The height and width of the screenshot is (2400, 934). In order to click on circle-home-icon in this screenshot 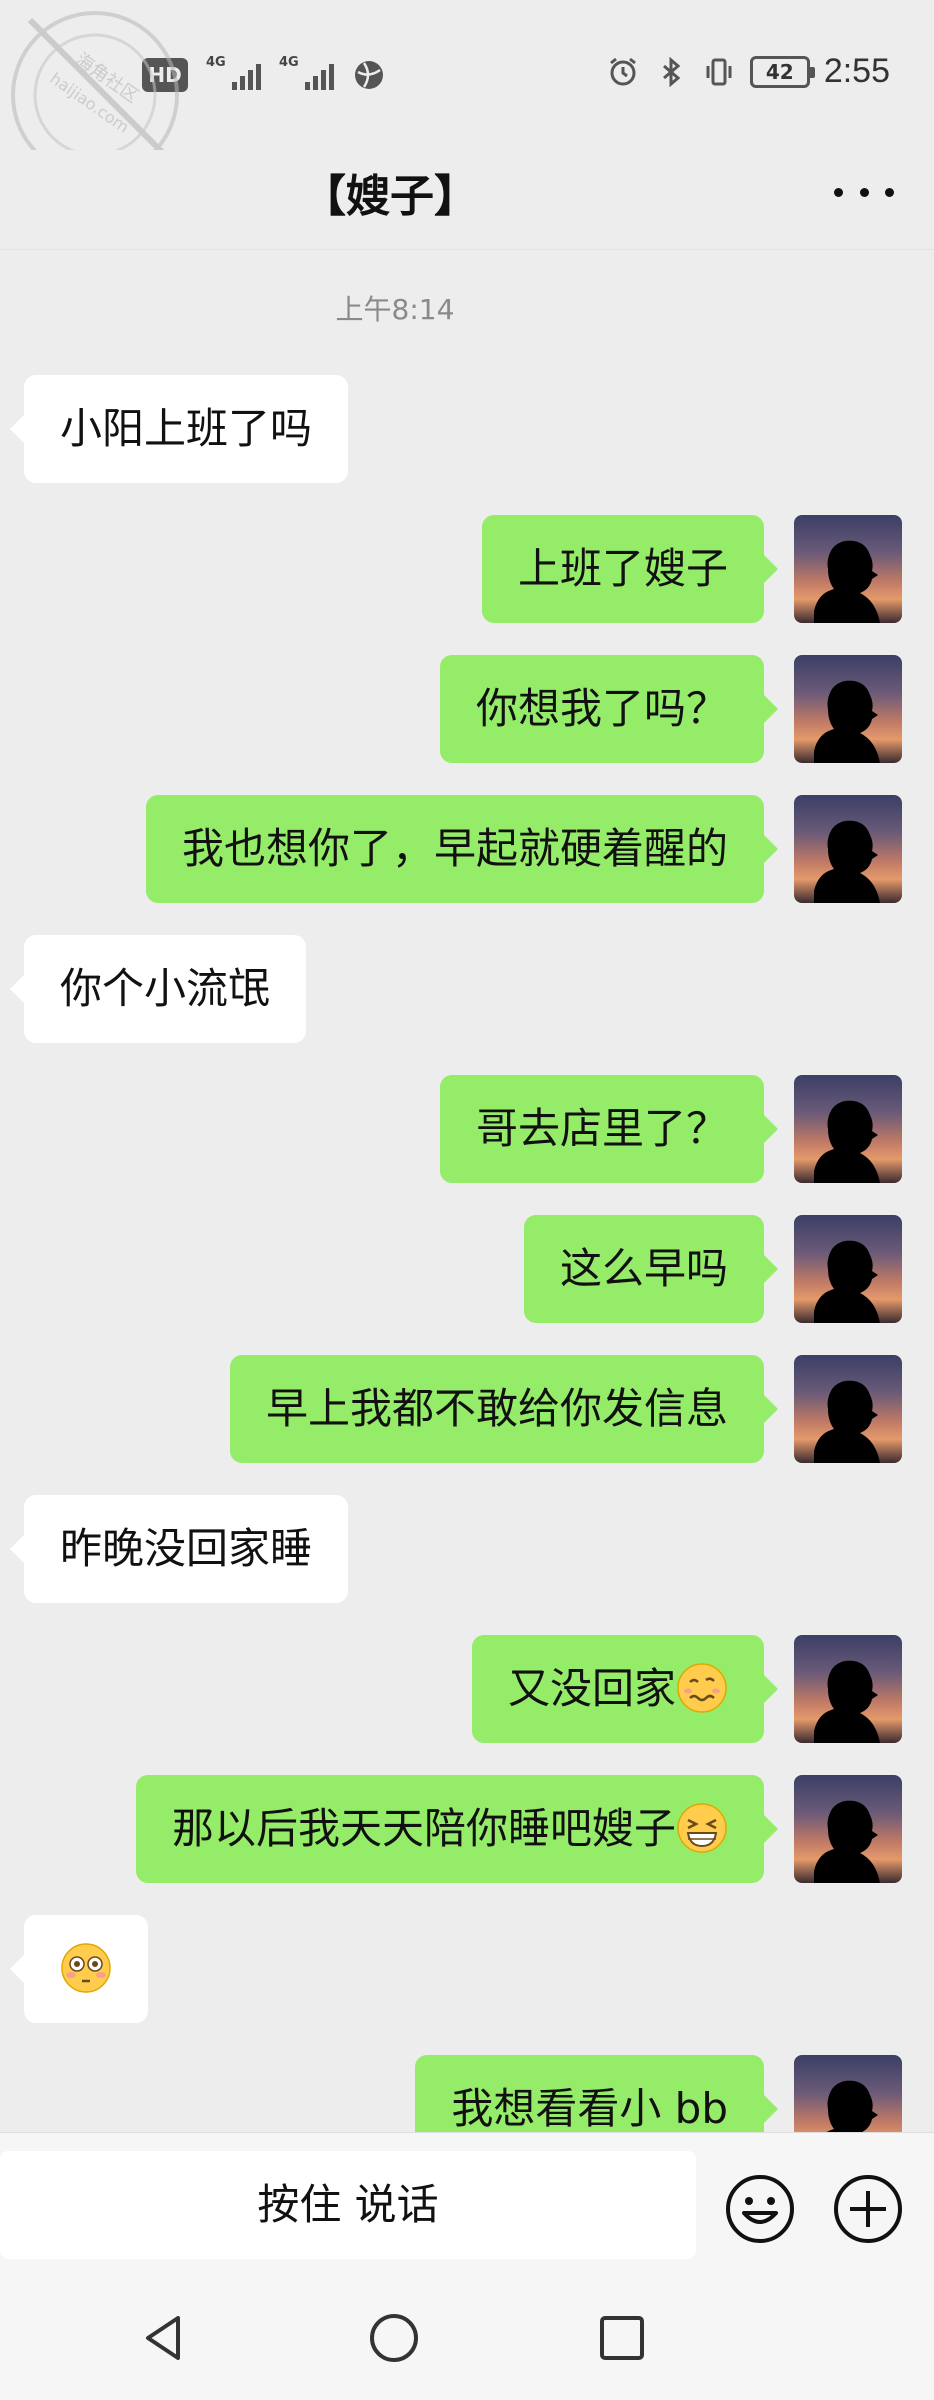, I will do `click(394, 2338)`.